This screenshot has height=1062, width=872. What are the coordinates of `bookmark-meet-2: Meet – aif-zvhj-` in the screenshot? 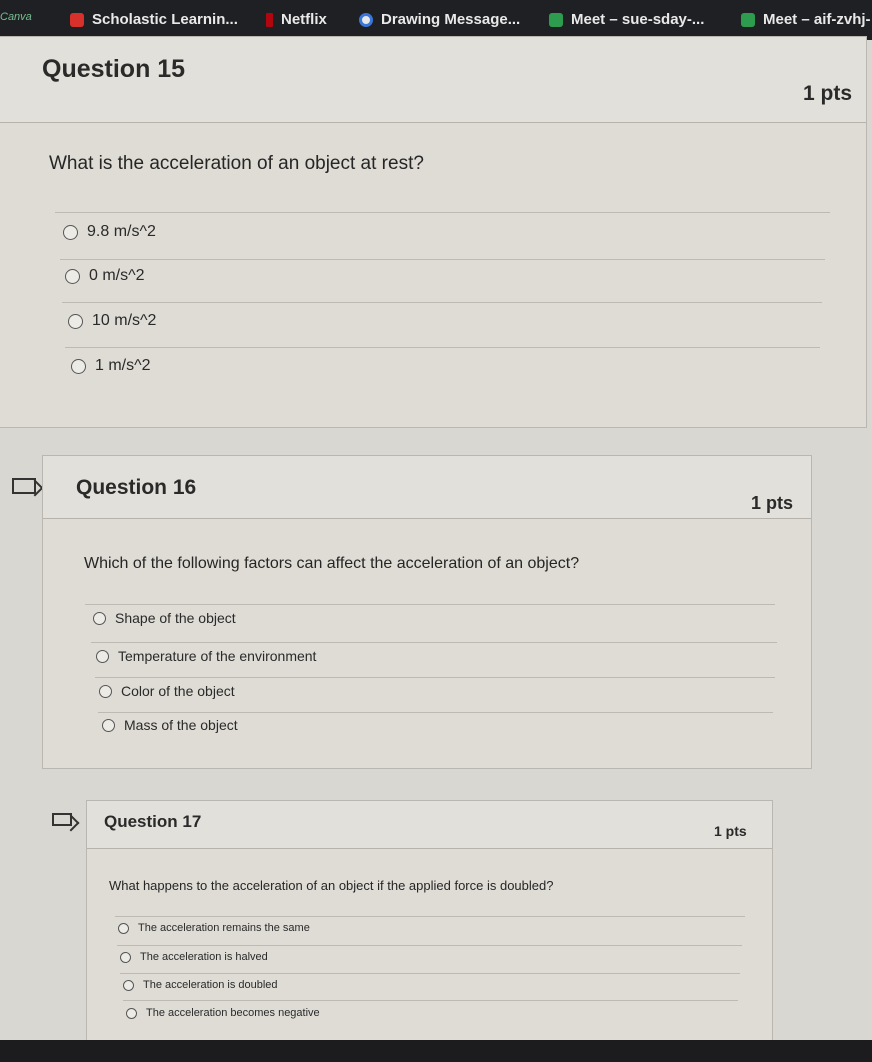 It's located at (806, 19).